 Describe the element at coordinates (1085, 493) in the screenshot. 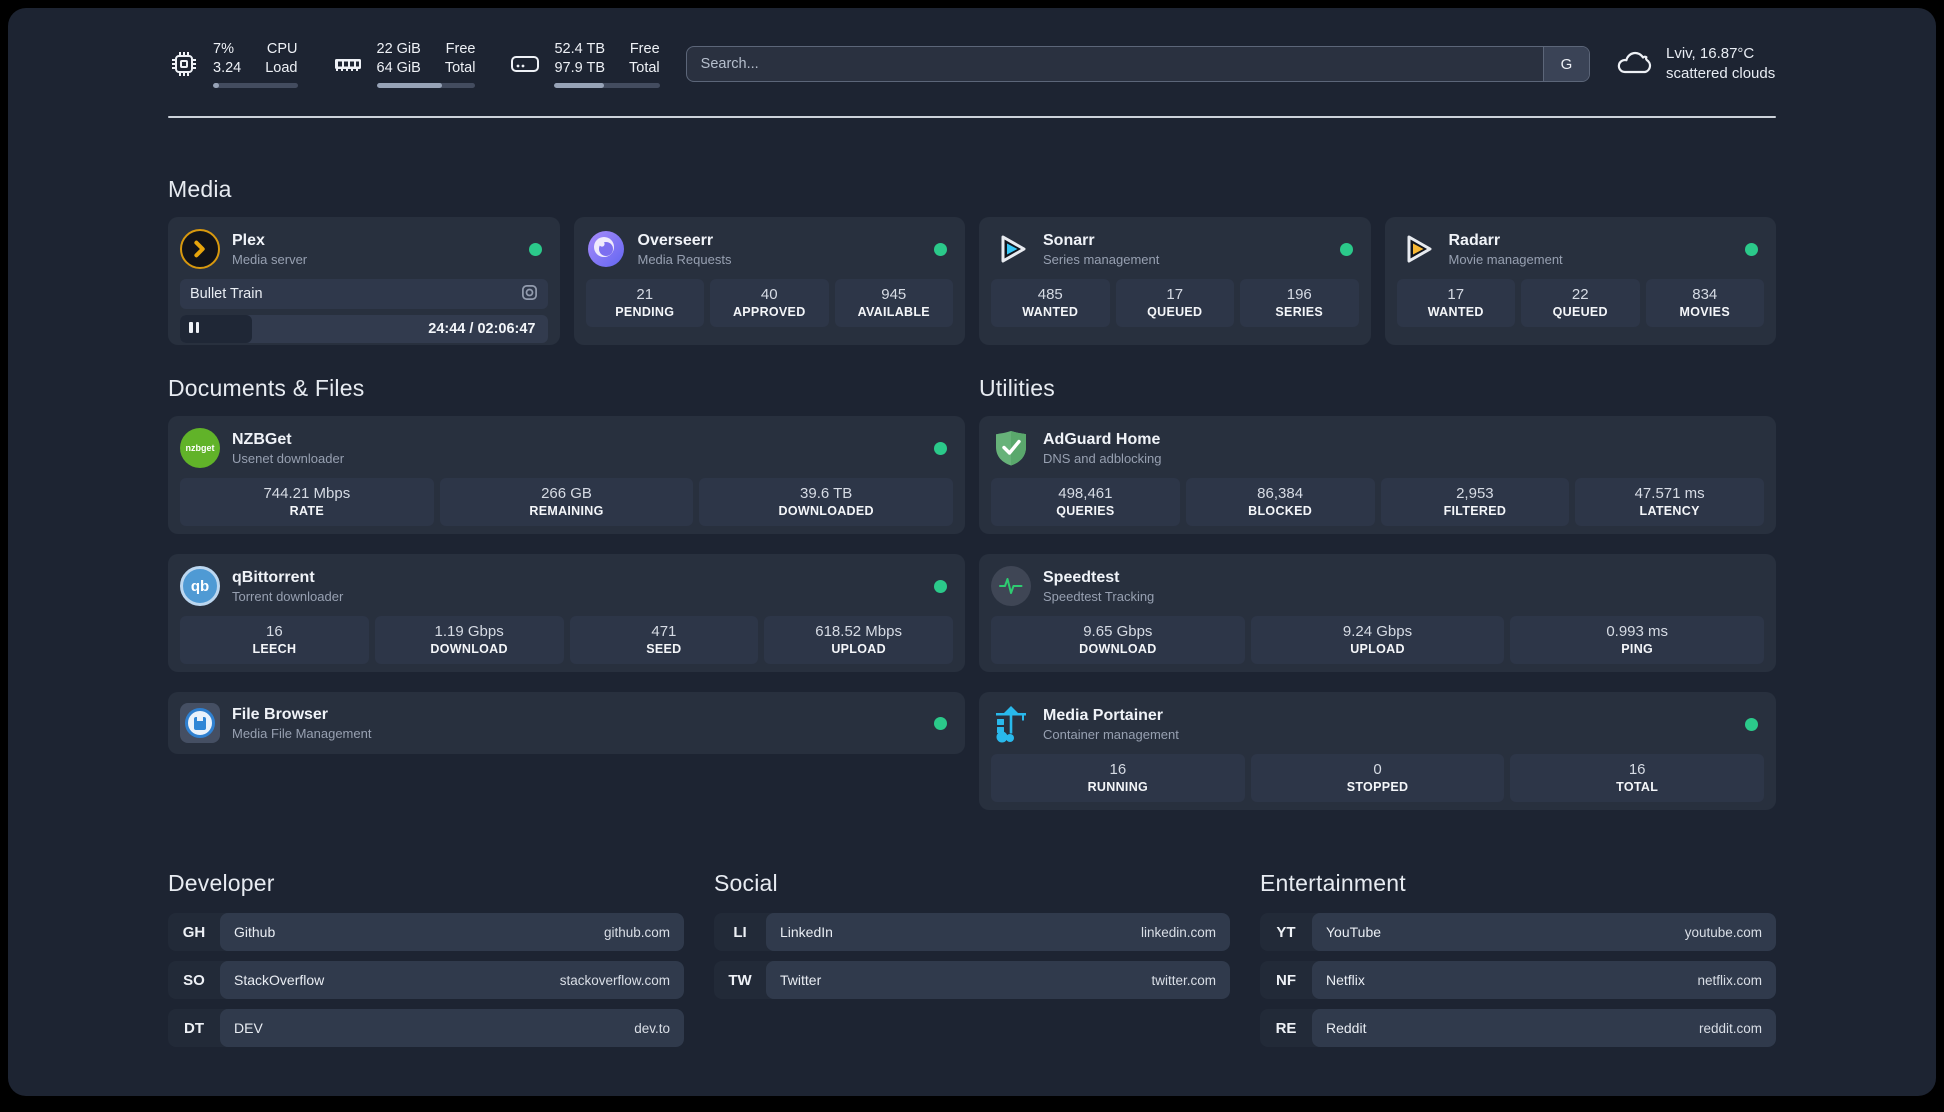

I see `stat-value: 498,461` at that location.